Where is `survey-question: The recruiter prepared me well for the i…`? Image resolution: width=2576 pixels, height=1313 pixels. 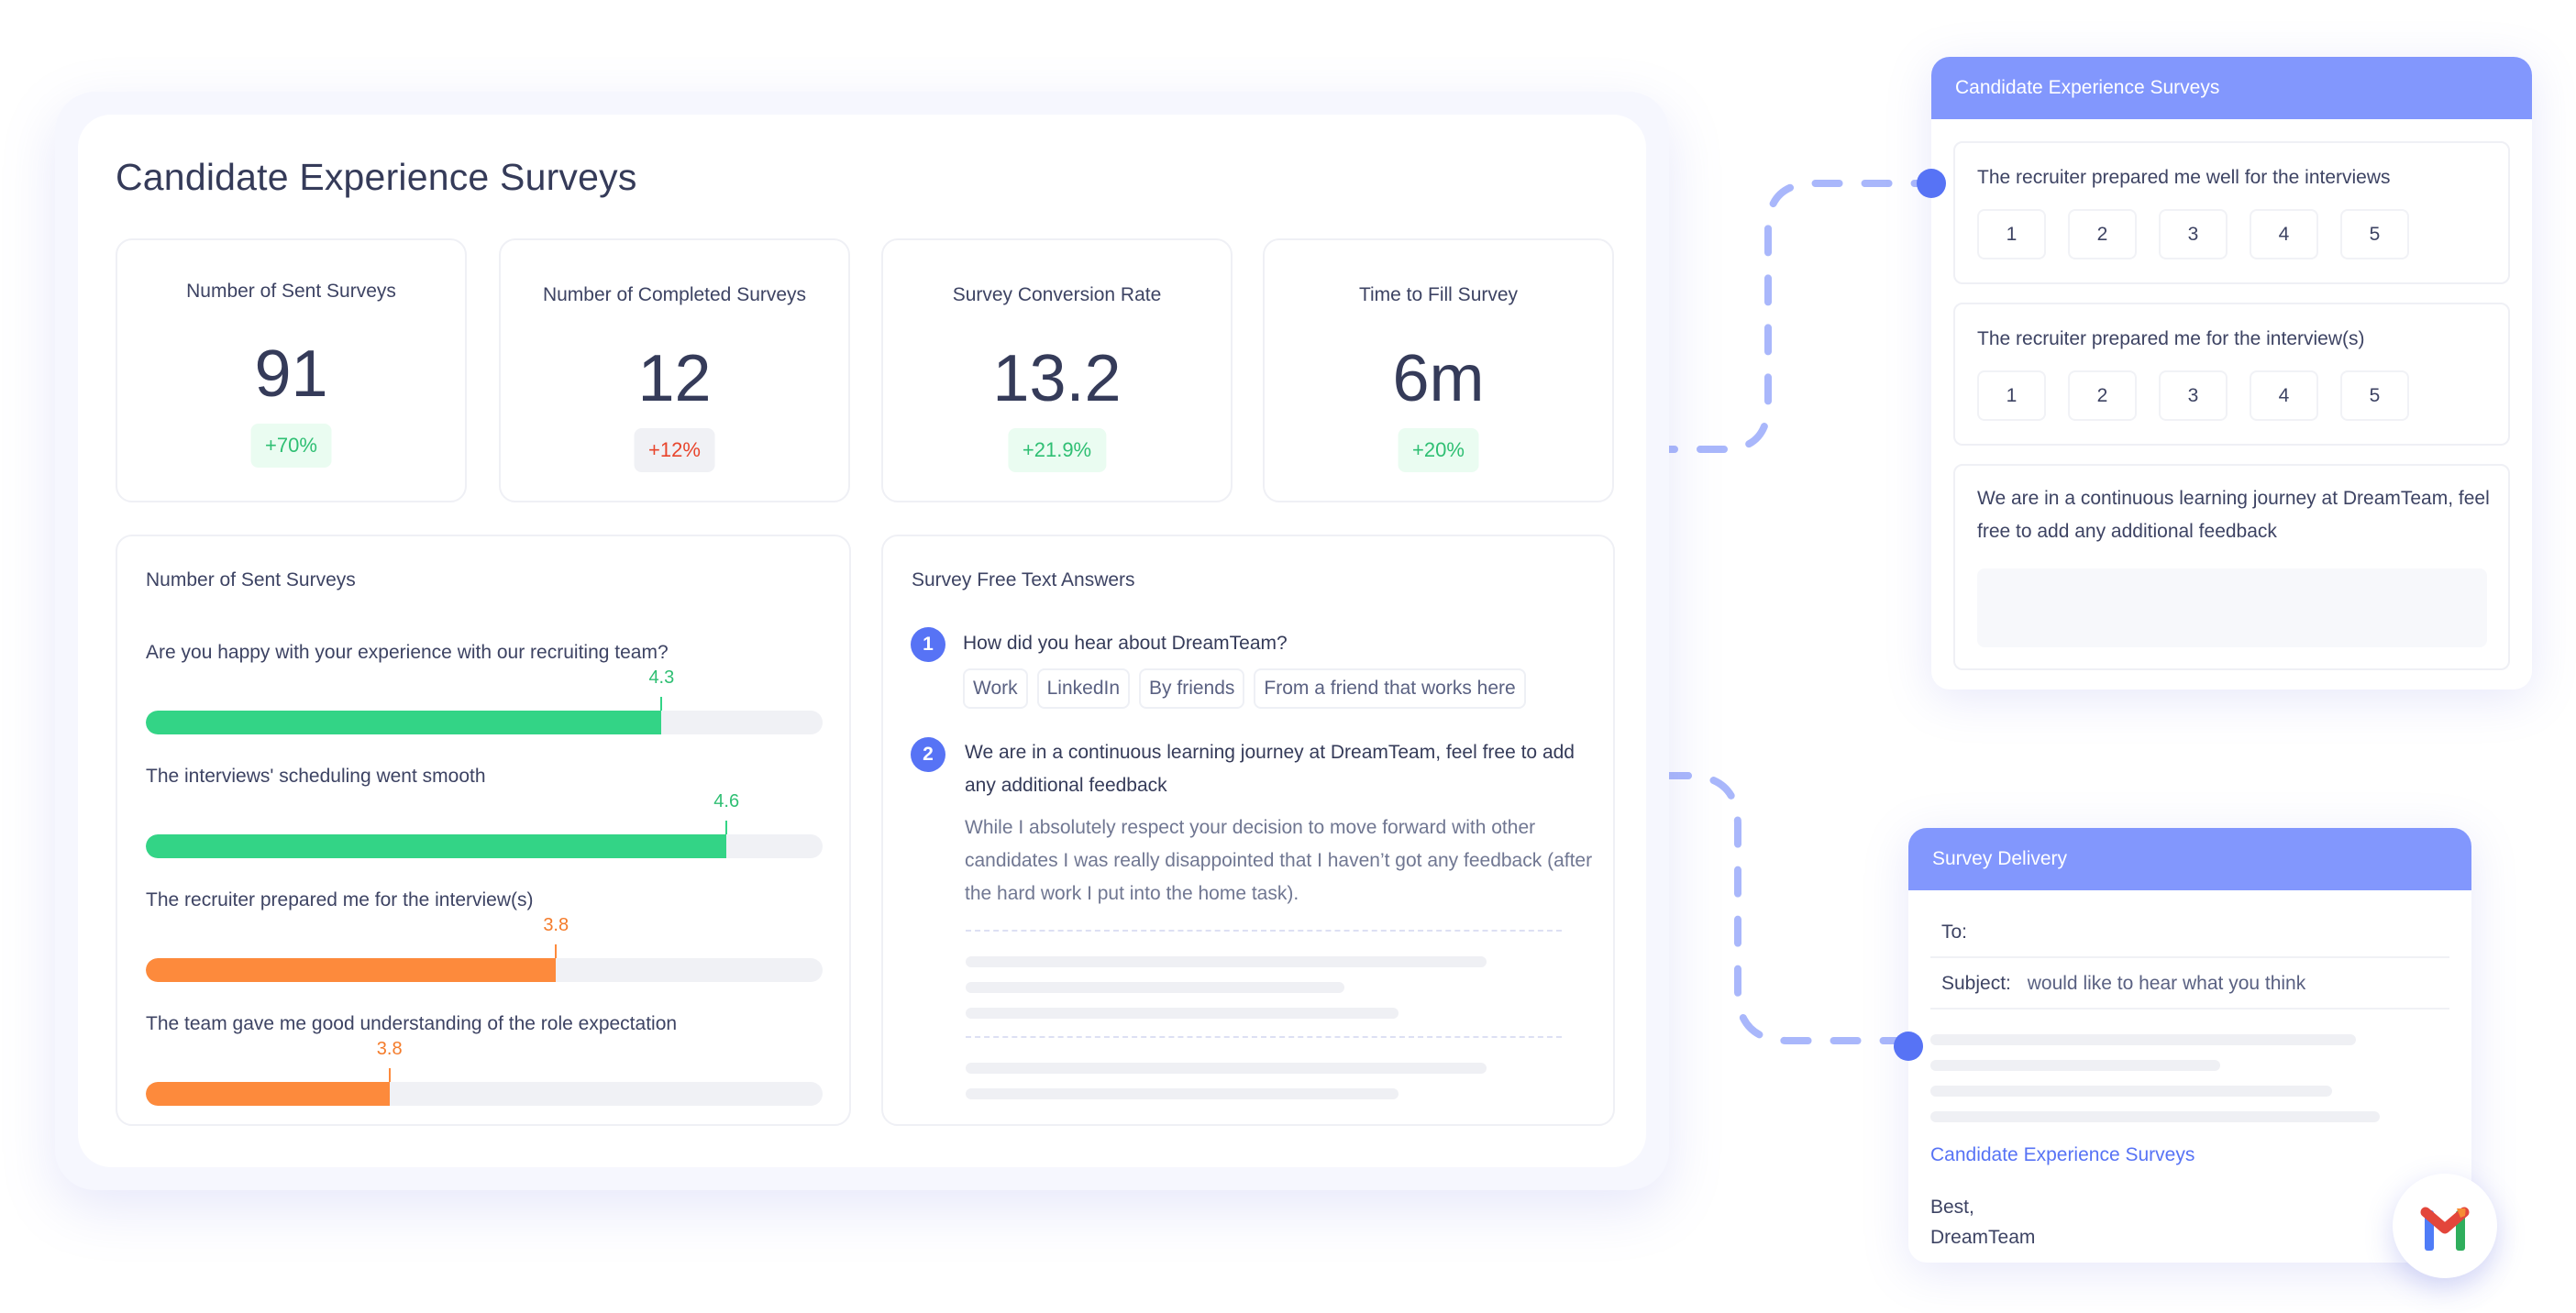
survey-question: The recruiter prepared me well for the i… is located at coordinates (2231, 213).